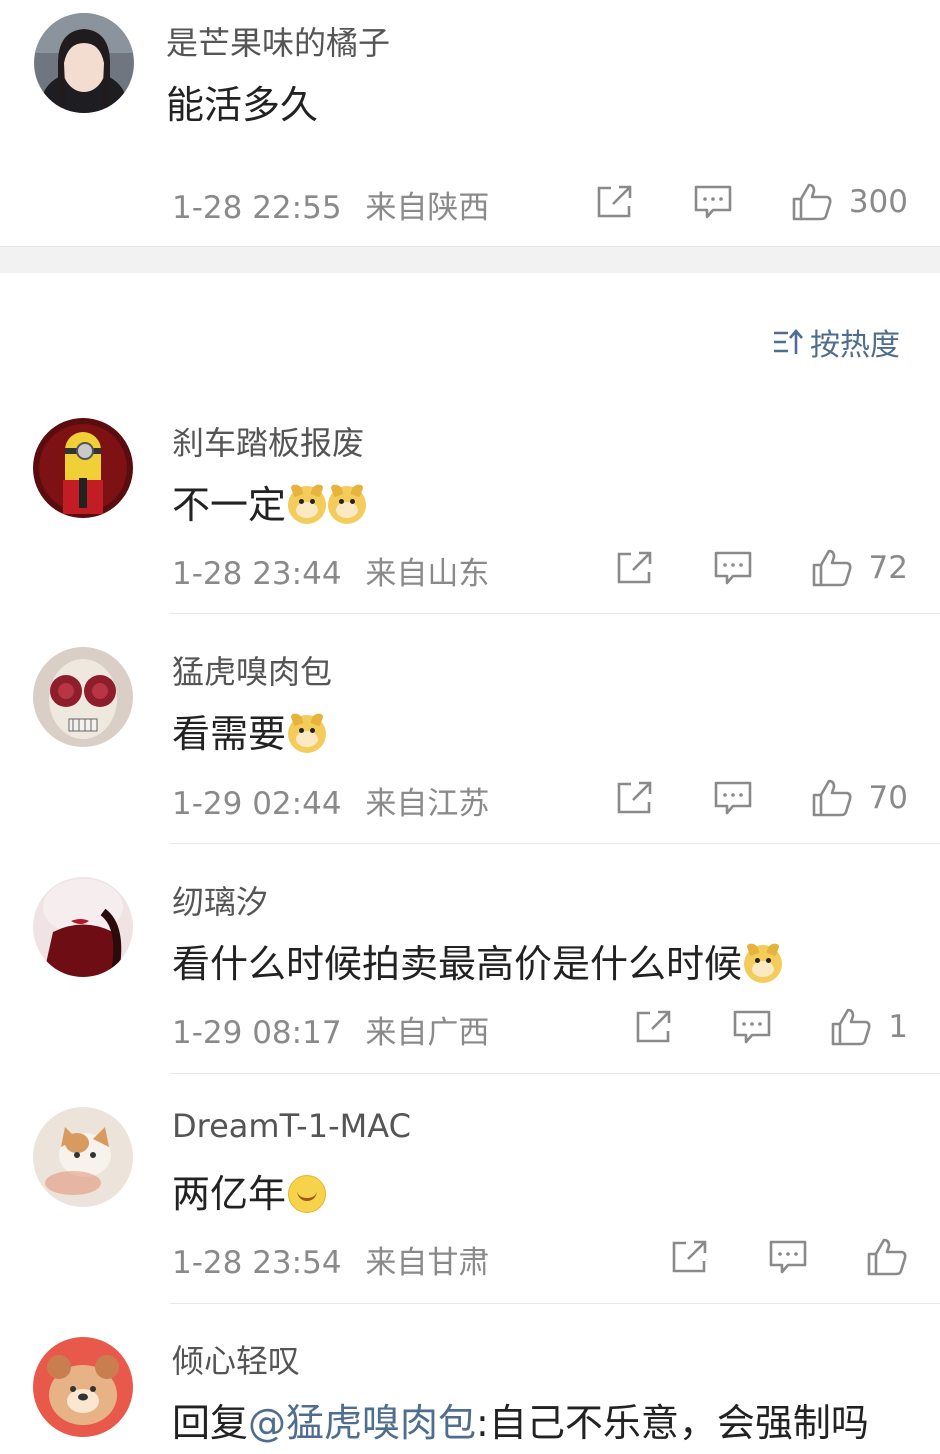  Describe the element at coordinates (788, 341) in the screenshot. I see `sort-icon` at that location.